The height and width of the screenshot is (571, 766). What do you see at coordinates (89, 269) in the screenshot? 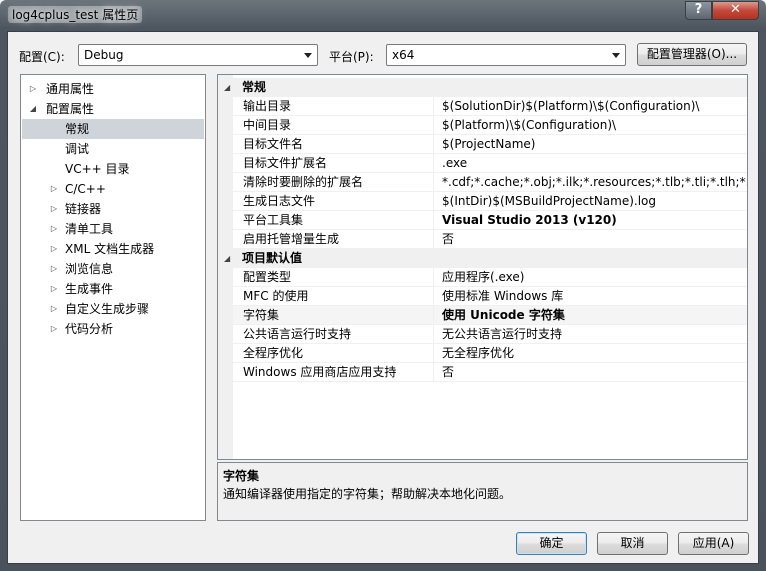
I see `tree-item-label: 浏览信息` at bounding box center [89, 269].